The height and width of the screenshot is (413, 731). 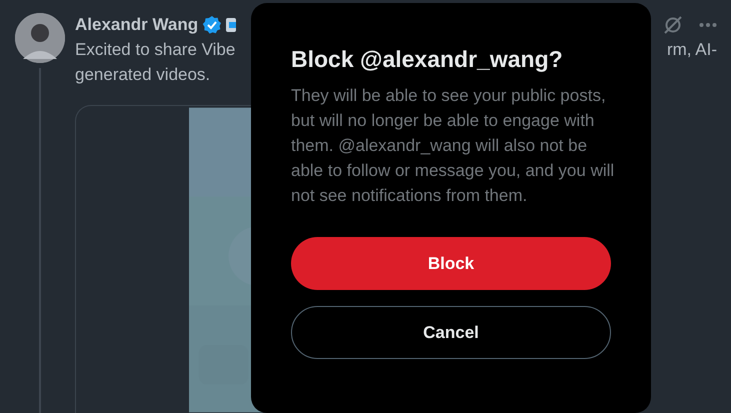 What do you see at coordinates (691, 50) in the screenshot?
I see `post-text: rm, AI-` at bounding box center [691, 50].